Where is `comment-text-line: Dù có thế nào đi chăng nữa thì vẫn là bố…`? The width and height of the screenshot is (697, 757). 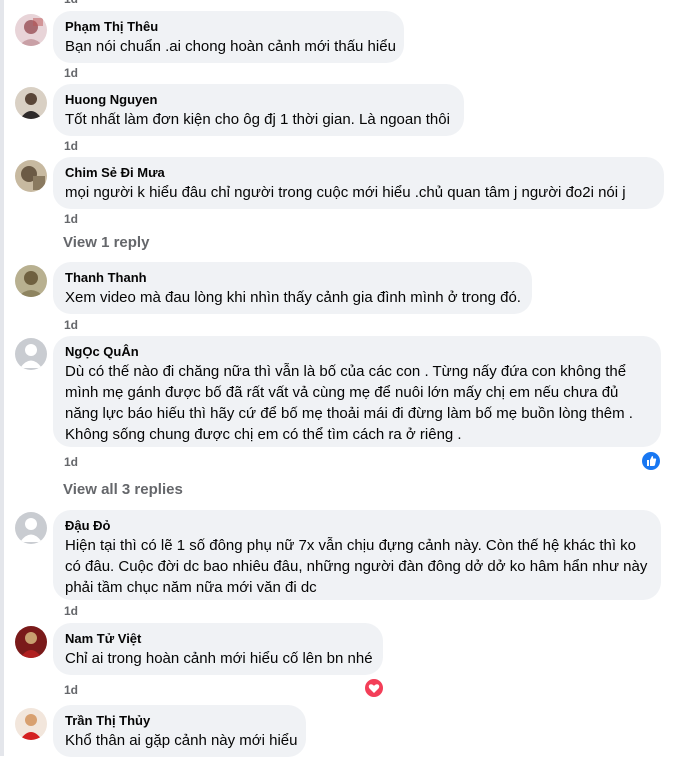 comment-text-line: Dù có thế nào đi chăng nữa thì vẫn là bố… is located at coordinates (346, 371).